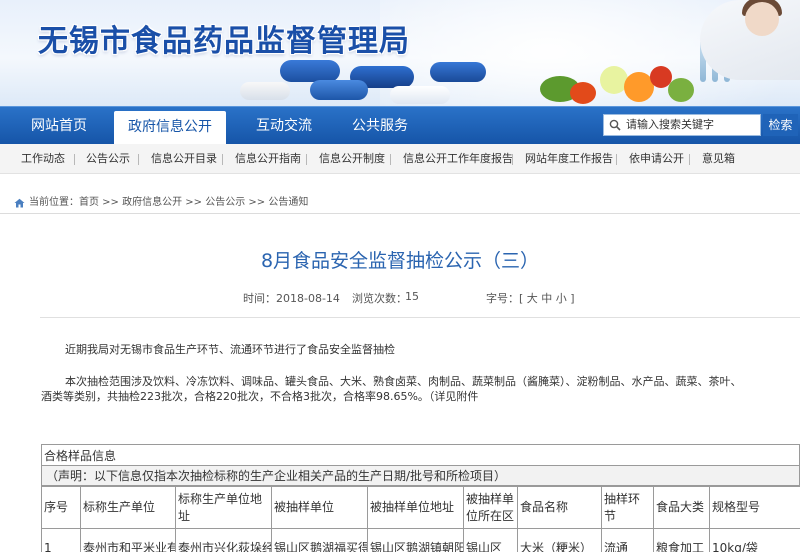 The width and height of the screenshot is (800, 552). I want to click on breadcrumb: 当前位置：首页 >> 政府信息公开 >> 公告公示 >> 公告通知, so click(400, 203).